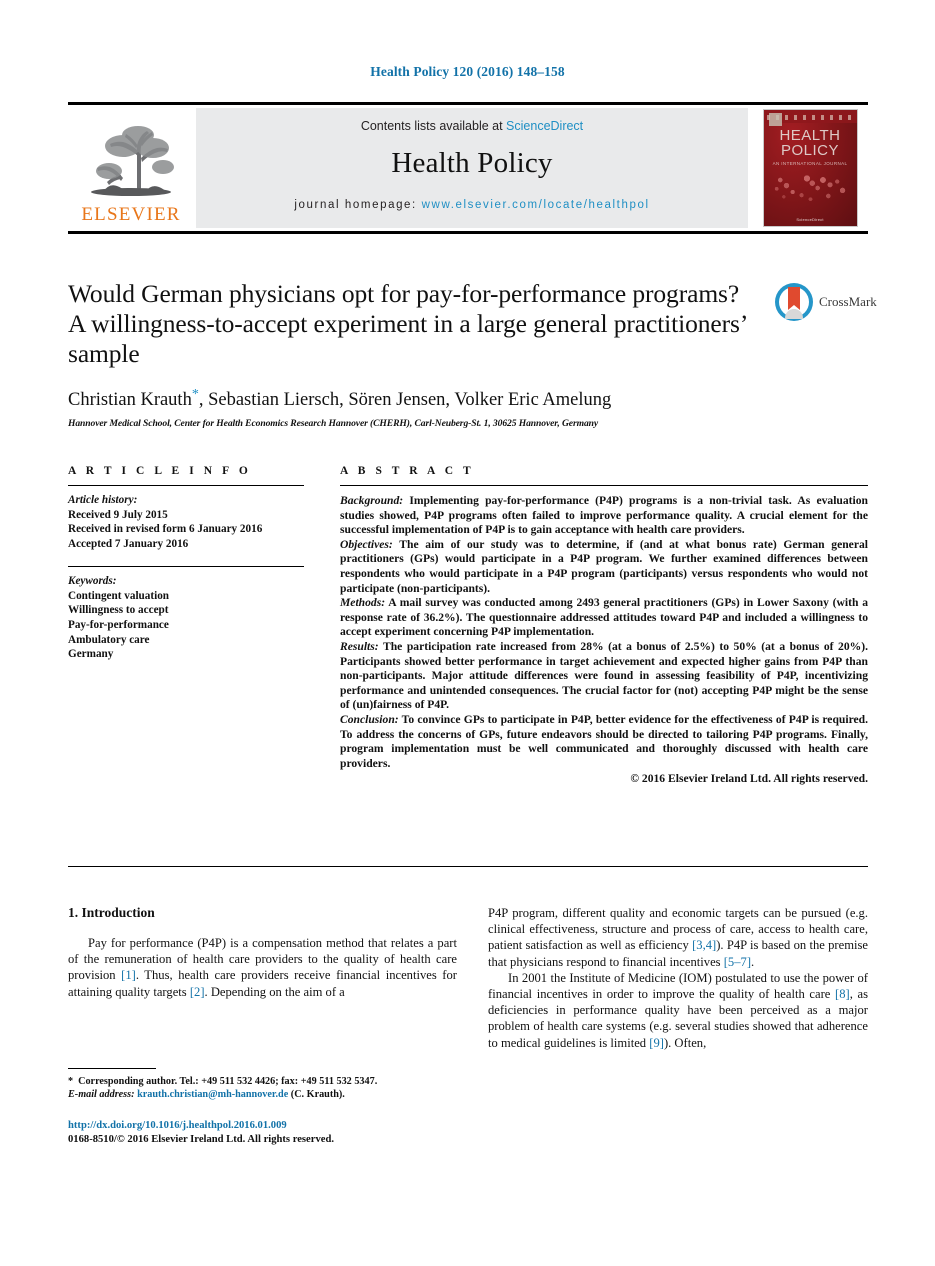 The width and height of the screenshot is (935, 1266). Describe the element at coordinates (274, 991) in the screenshot. I see `paragraph-text: . Depending on the aim of a` at that location.